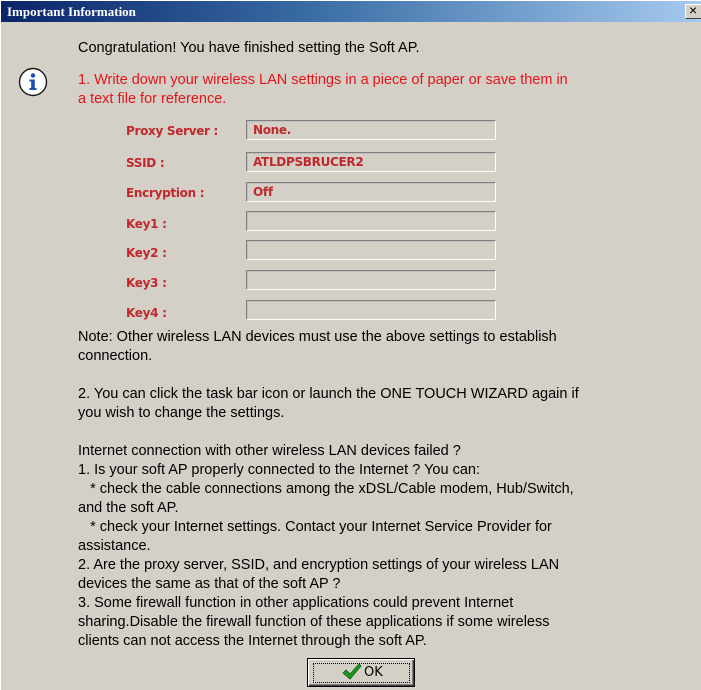 The height and width of the screenshot is (690, 701). I want to click on close-icon: ×, so click(693, 10).